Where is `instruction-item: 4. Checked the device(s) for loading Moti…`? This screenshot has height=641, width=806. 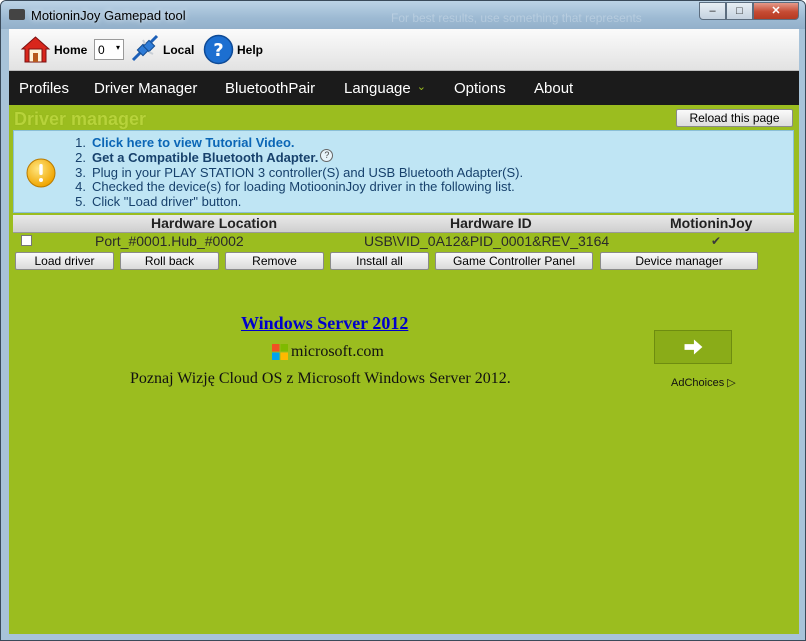 instruction-item: 4. Checked the device(s) for loading Moti… is located at coordinates (294, 187).